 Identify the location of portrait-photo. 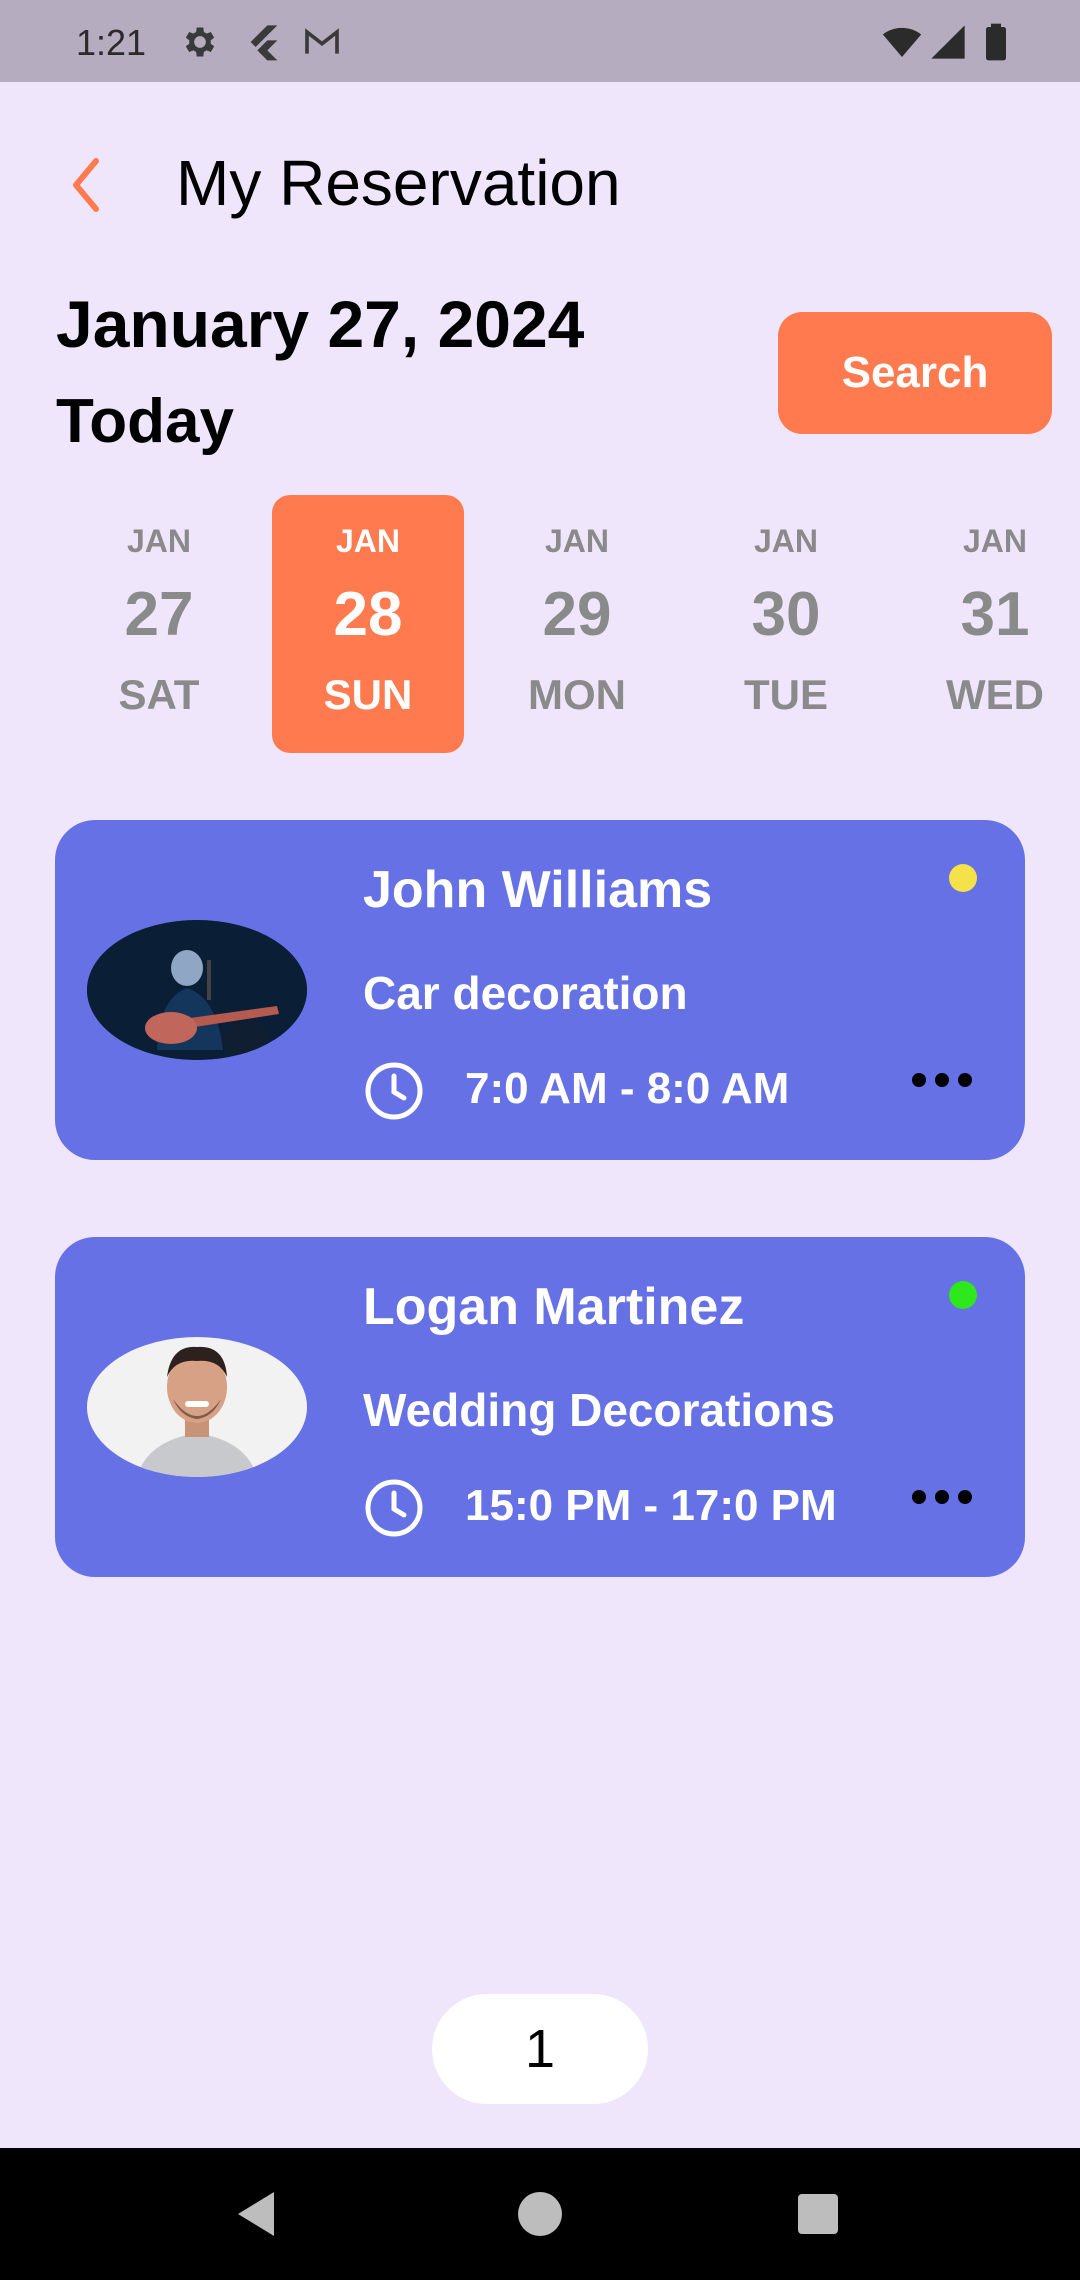
(197, 1407).